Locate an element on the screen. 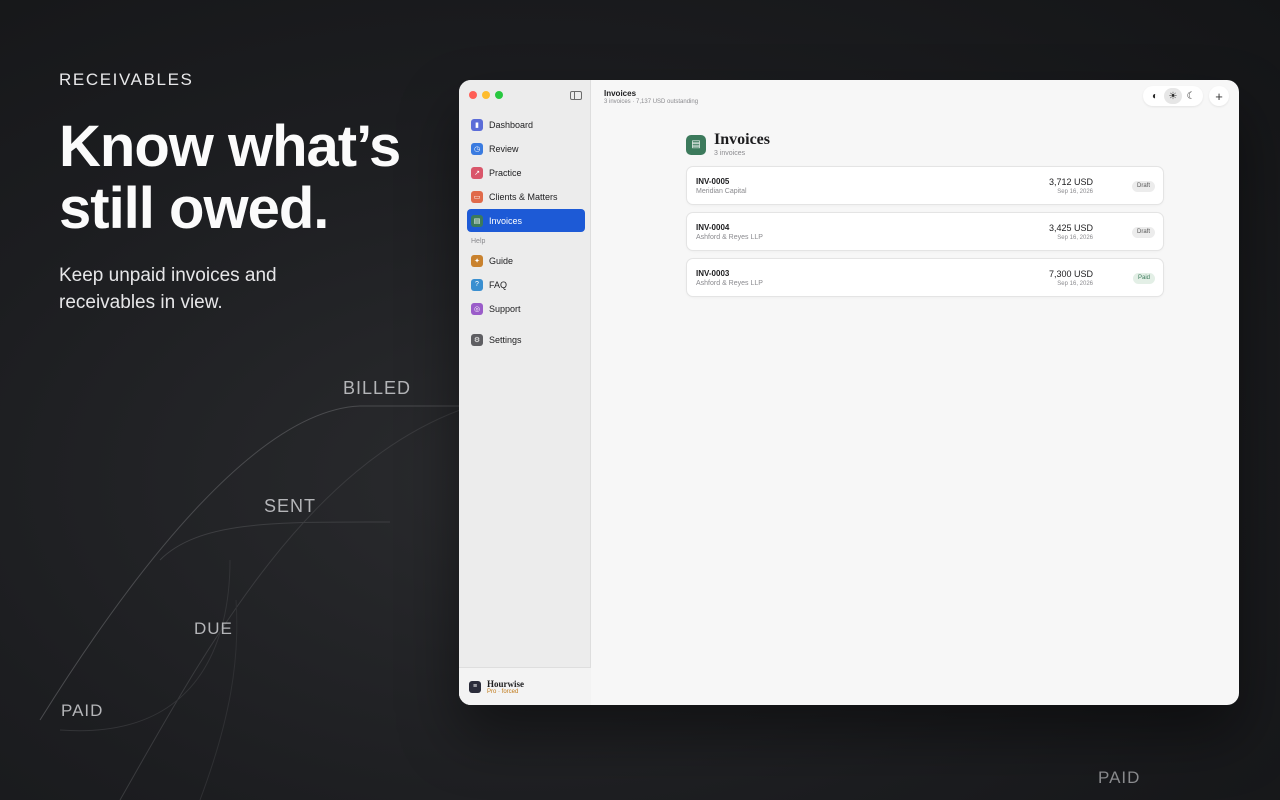  toolbar-subtitle: 3 invoices · 7,137 USD outstanding is located at coordinates (651, 102).